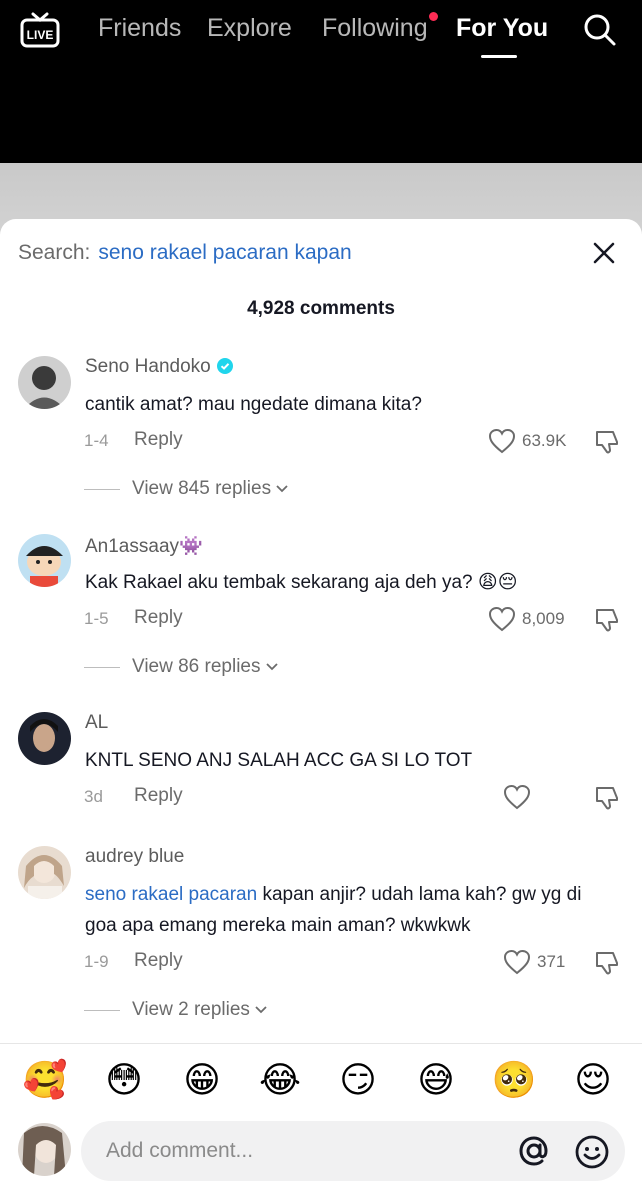 This screenshot has height=1200, width=642. Describe the element at coordinates (202, 1081) in the screenshot. I see `emoji-button: 😁` at that location.